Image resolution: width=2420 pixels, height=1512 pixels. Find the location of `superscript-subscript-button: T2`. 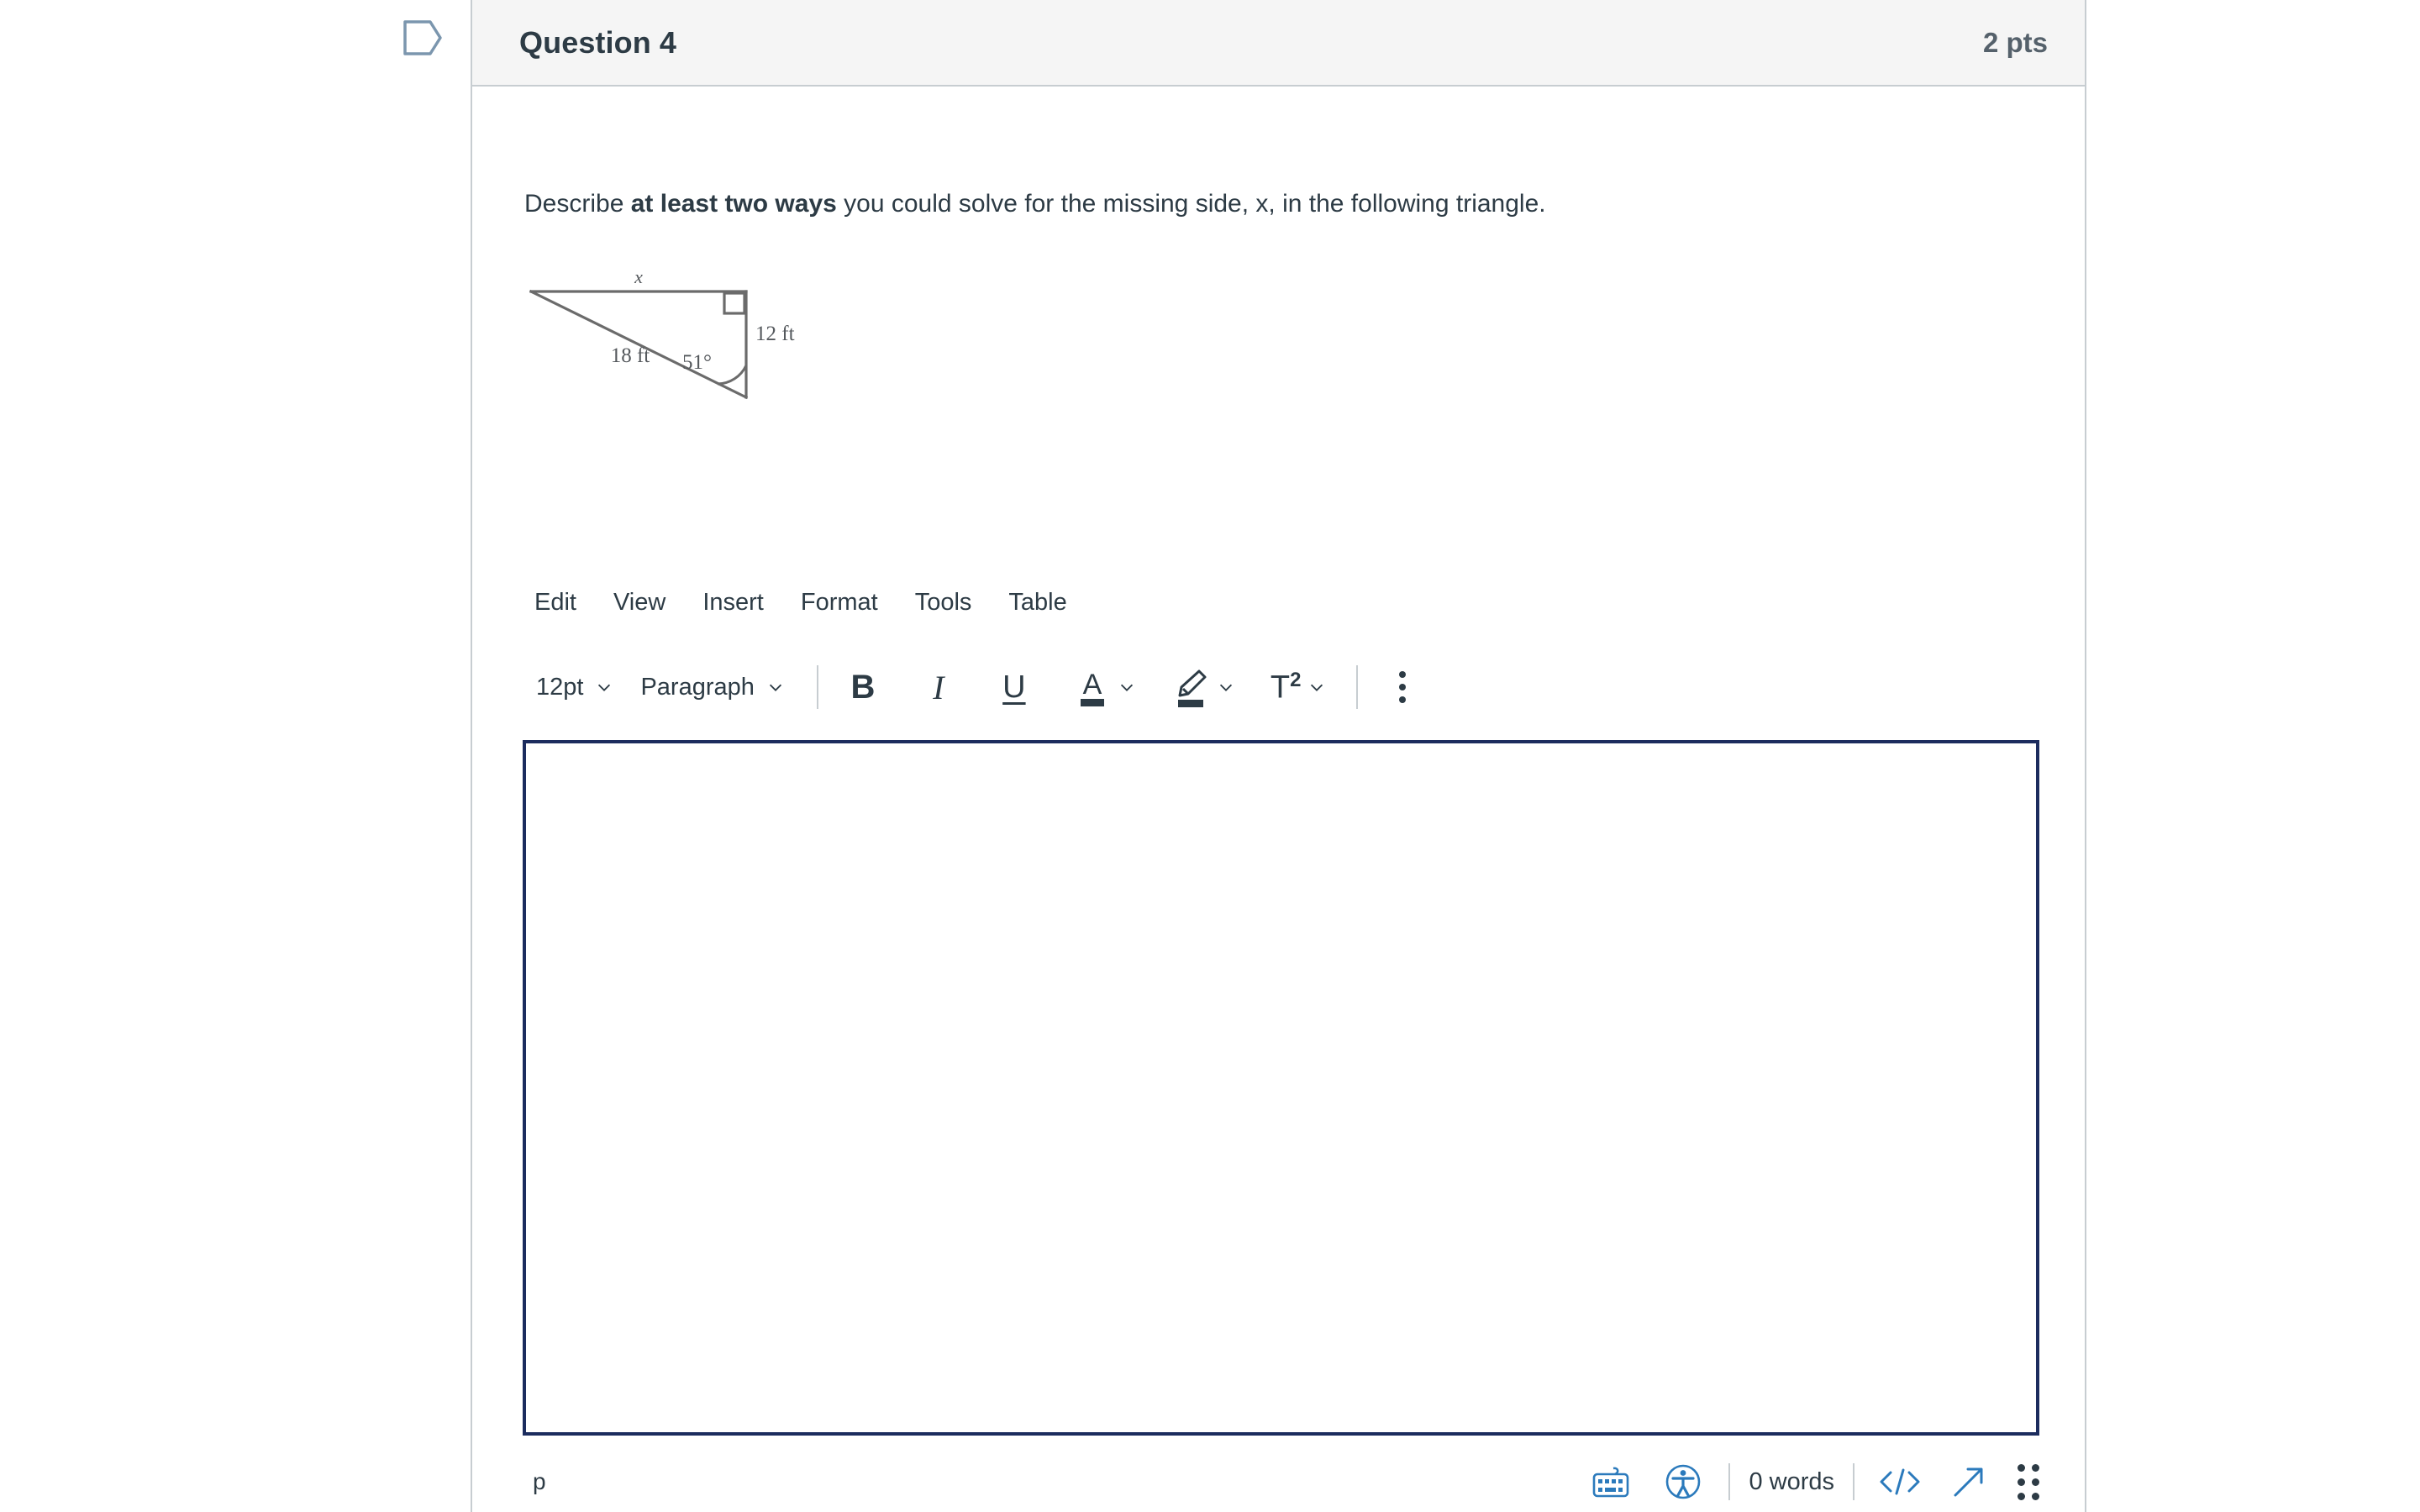

superscript-subscript-button: T2 is located at coordinates (1298, 687).